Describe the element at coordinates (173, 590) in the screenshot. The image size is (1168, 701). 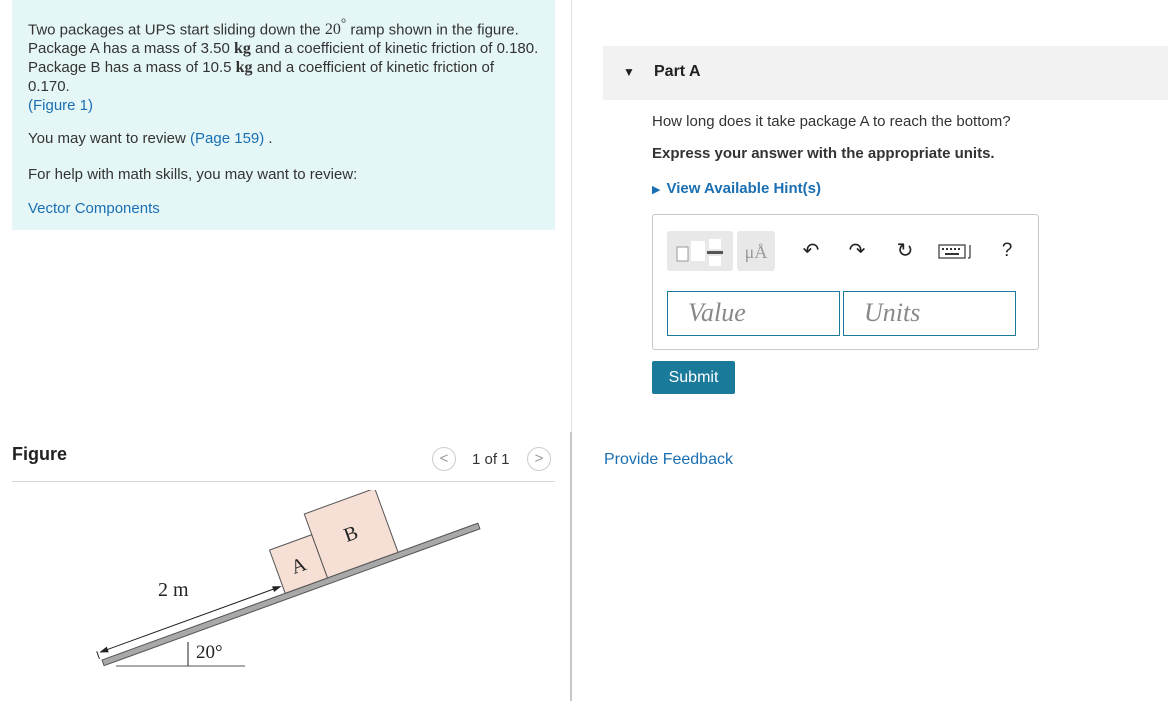
I see `distance-label: 2 m` at that location.